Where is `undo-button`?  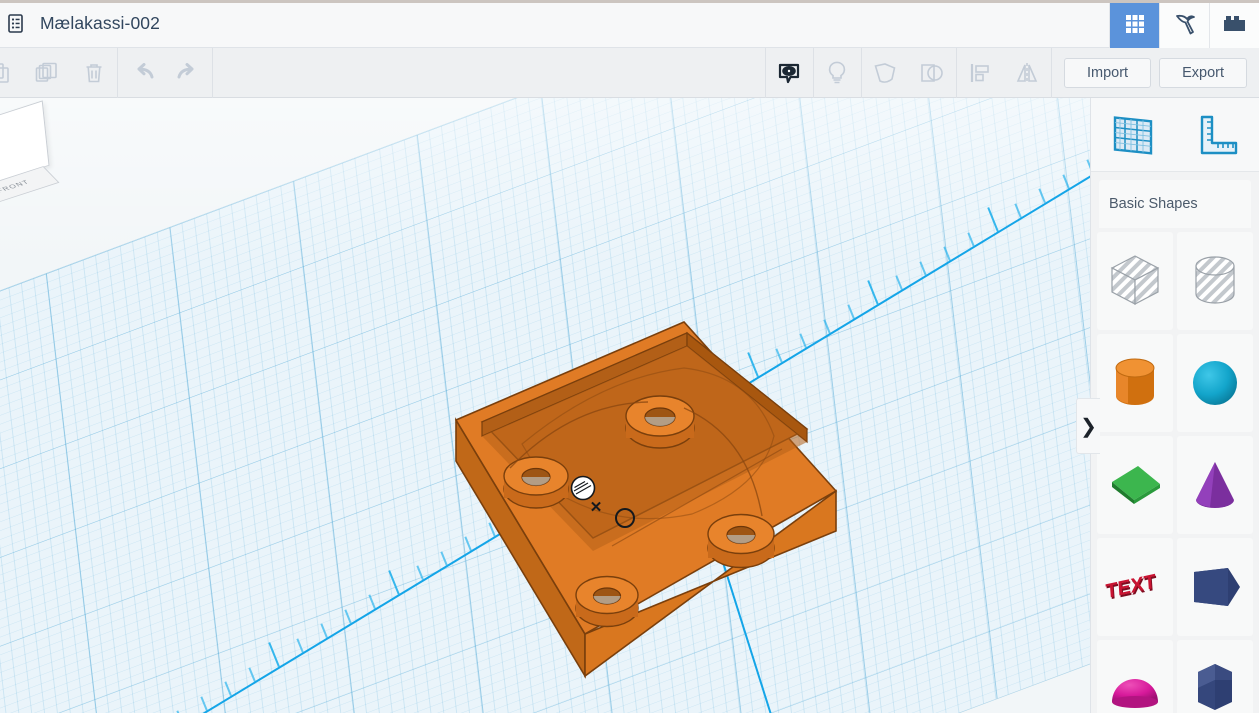
undo-button is located at coordinates (141, 73).